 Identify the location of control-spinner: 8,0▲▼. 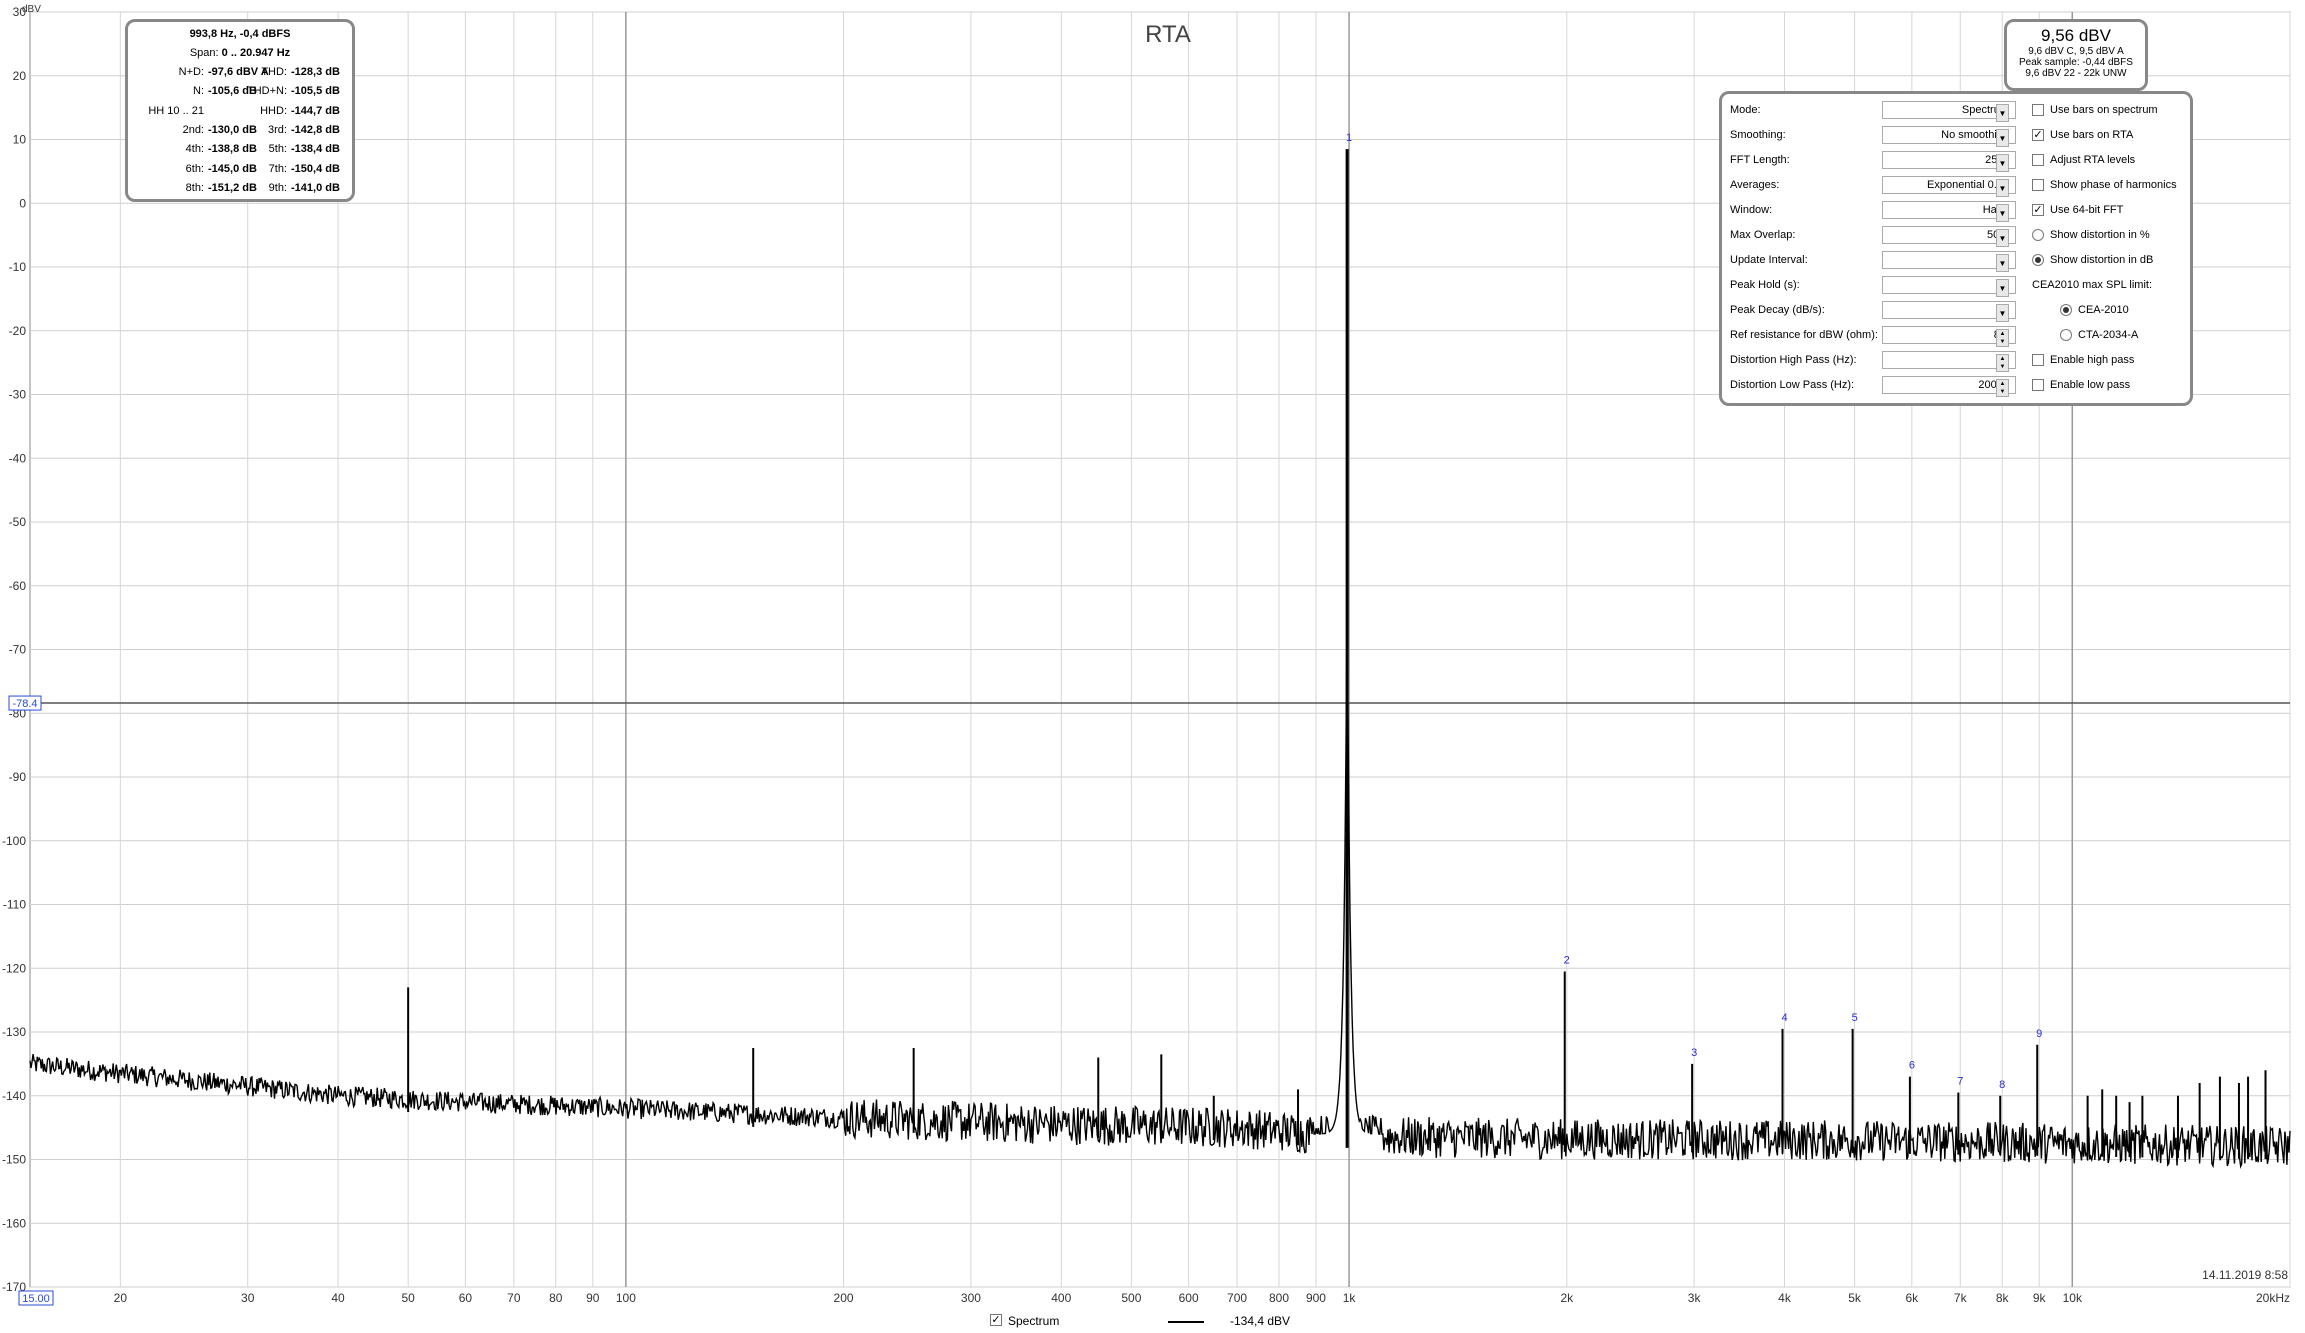
(1949, 336).